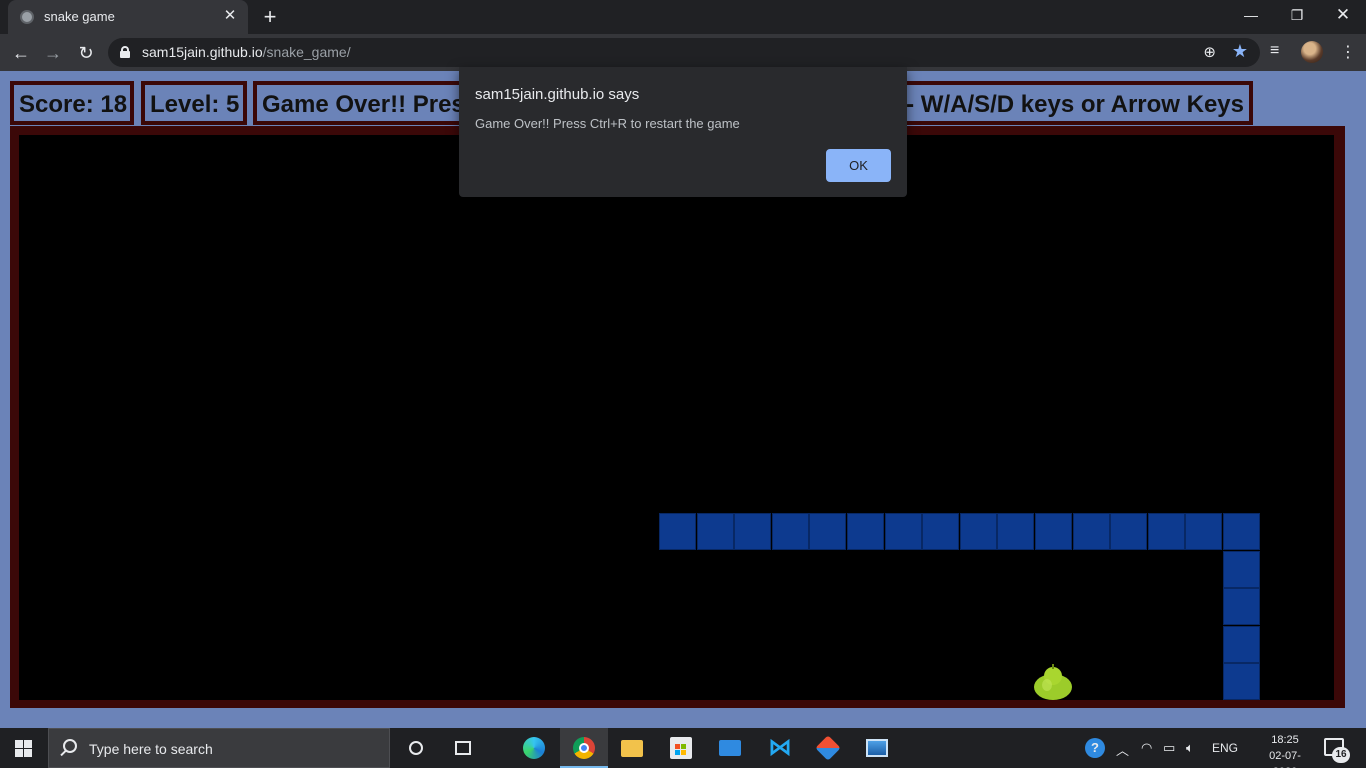  What do you see at coordinates (1053, 682) in the screenshot?
I see `pear-fruit-icon` at bounding box center [1053, 682].